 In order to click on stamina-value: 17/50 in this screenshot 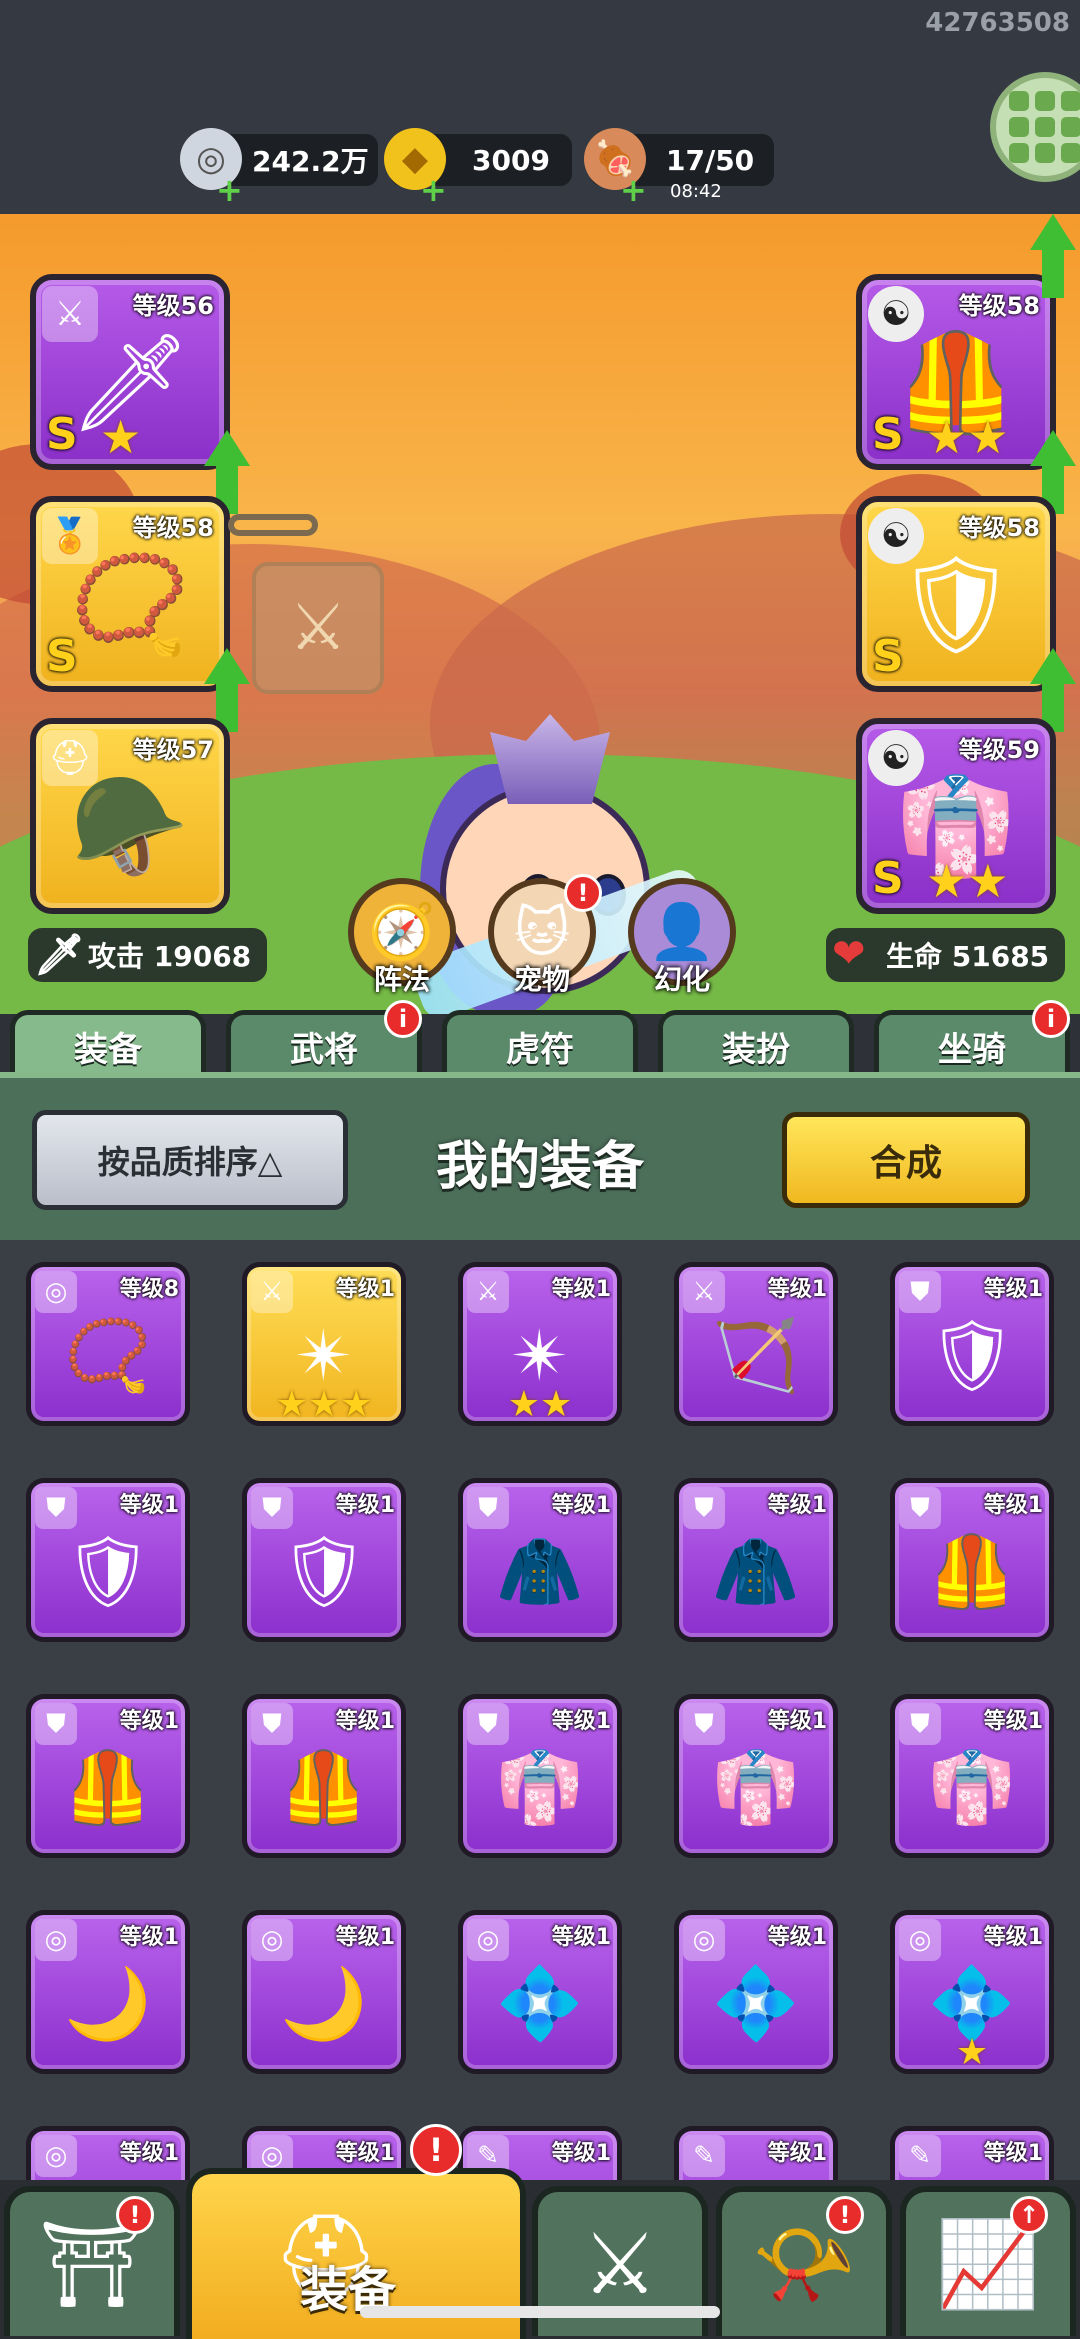, I will do `click(710, 160)`.